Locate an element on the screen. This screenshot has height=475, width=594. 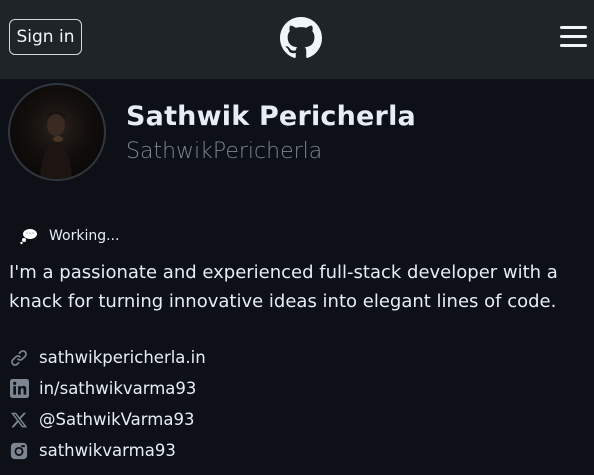
hamburger-menu-icon is located at coordinates (573, 37).